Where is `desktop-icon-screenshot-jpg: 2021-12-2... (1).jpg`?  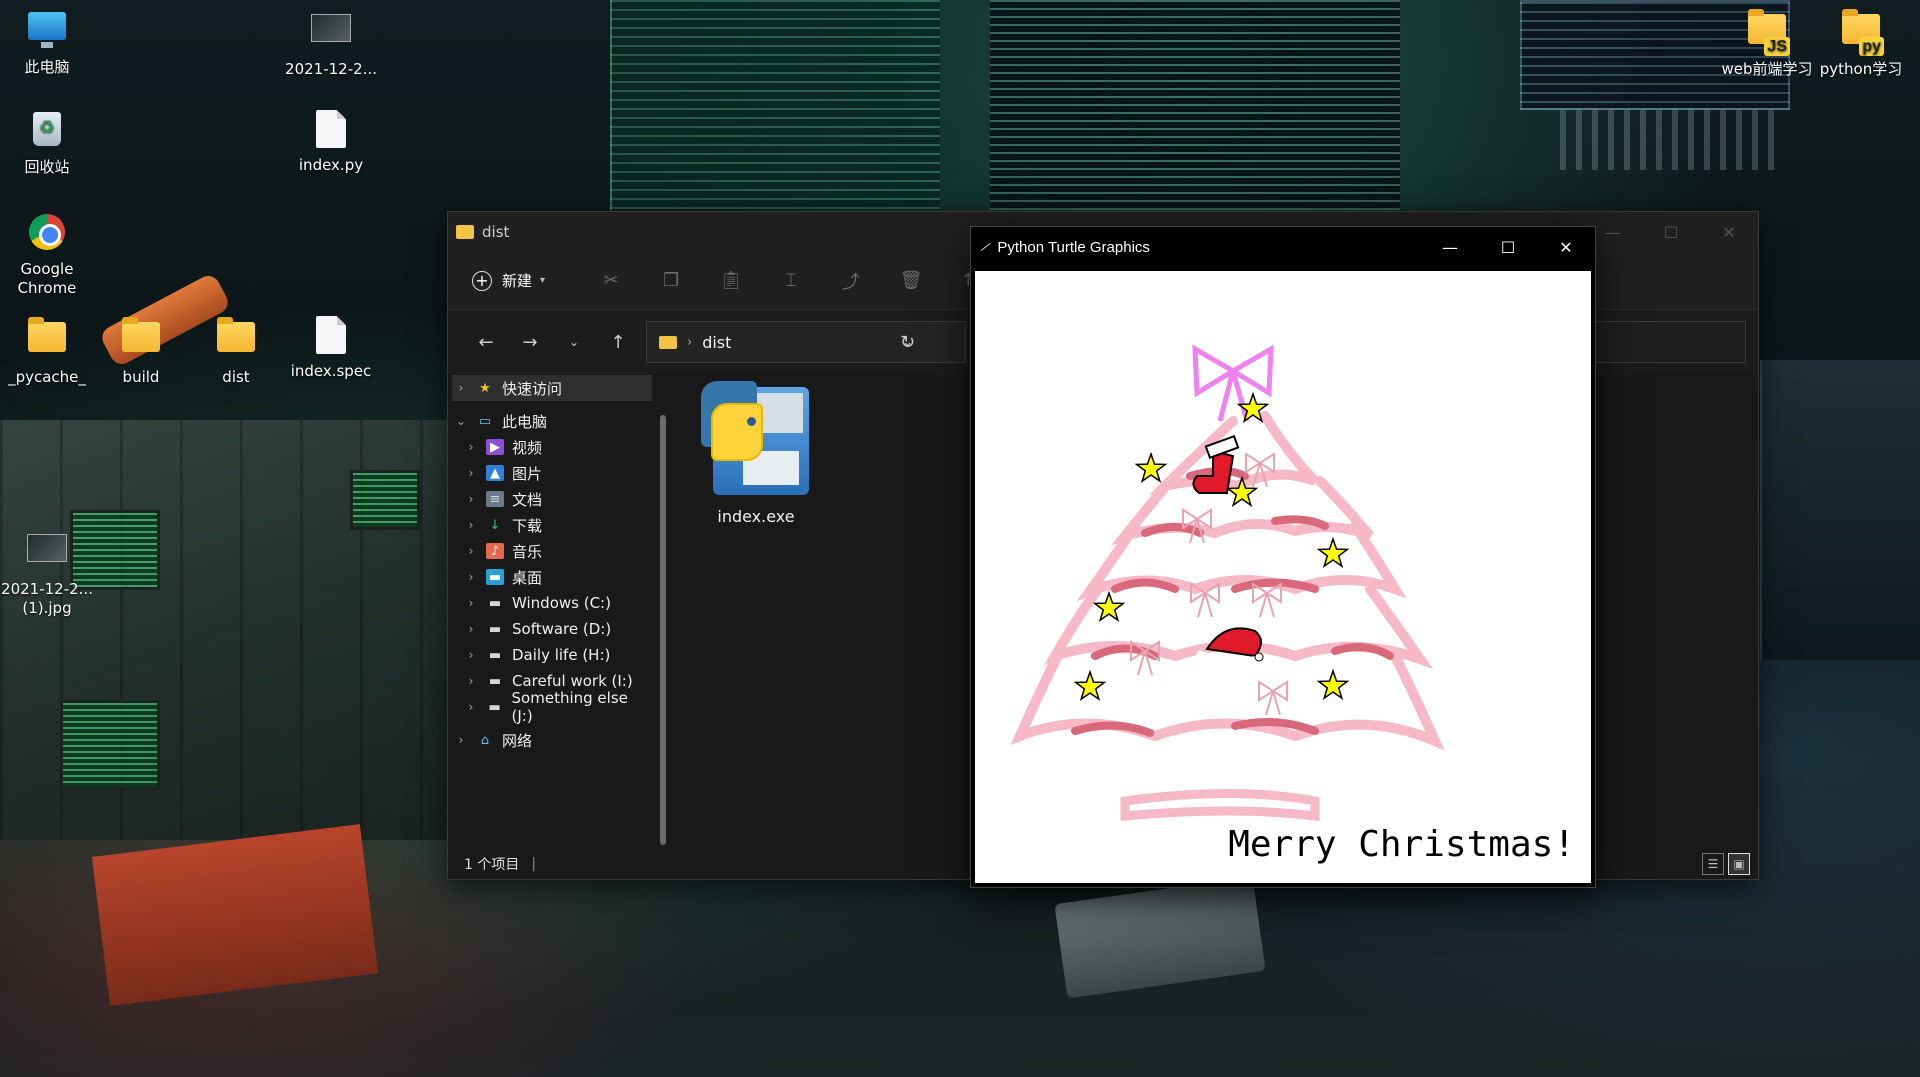 desktop-icon-screenshot-jpg: 2021-12-2... (1).jpg is located at coordinates (47, 573).